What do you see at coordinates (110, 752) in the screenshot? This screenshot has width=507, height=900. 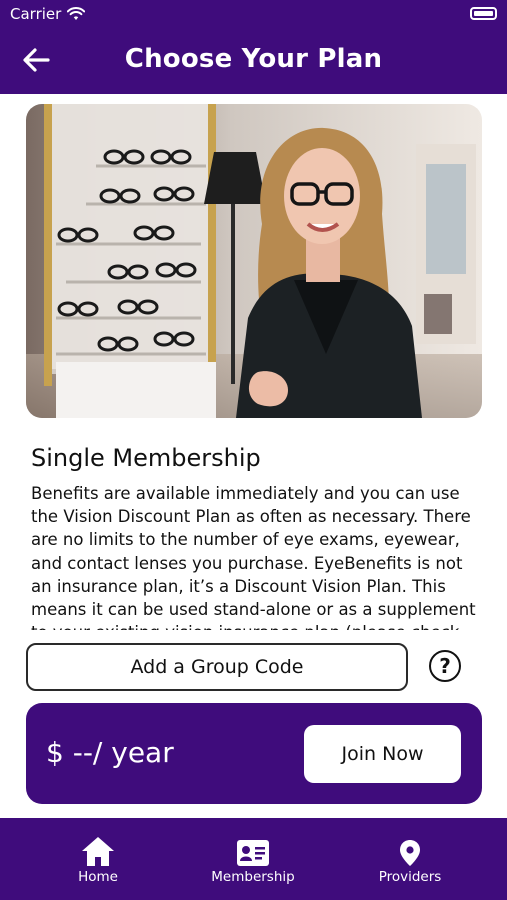 I see `price-label: $ --/ year` at bounding box center [110, 752].